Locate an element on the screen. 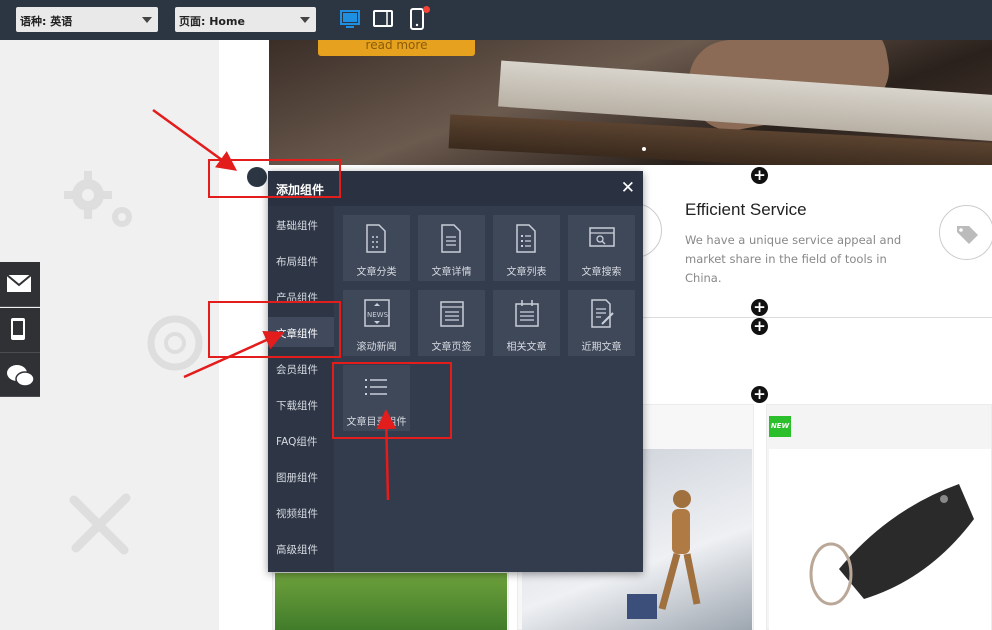  component-article-category: 文章分类 is located at coordinates (376, 248).